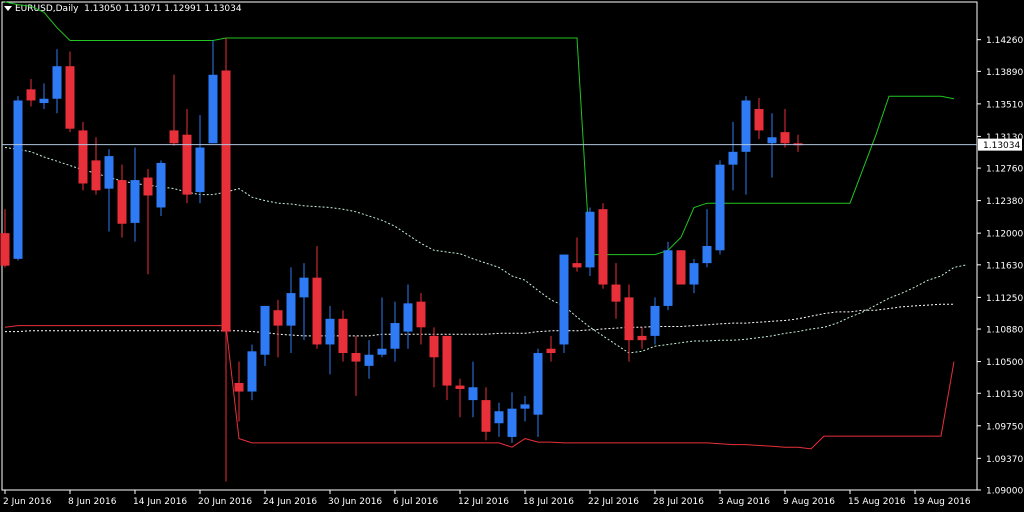  Describe the element at coordinates (1004, 41) in the screenshot. I see `y-tick-label: 1.14260` at that location.